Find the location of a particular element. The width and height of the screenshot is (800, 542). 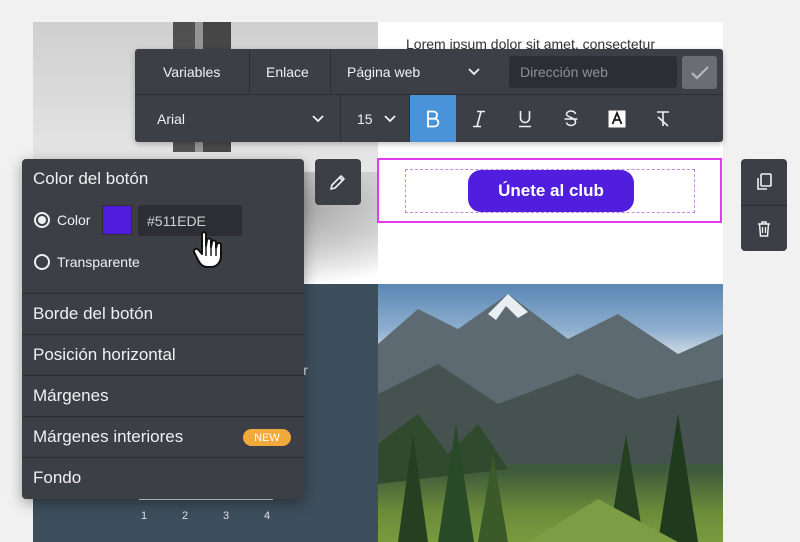

clear-format-button is located at coordinates (663, 118).